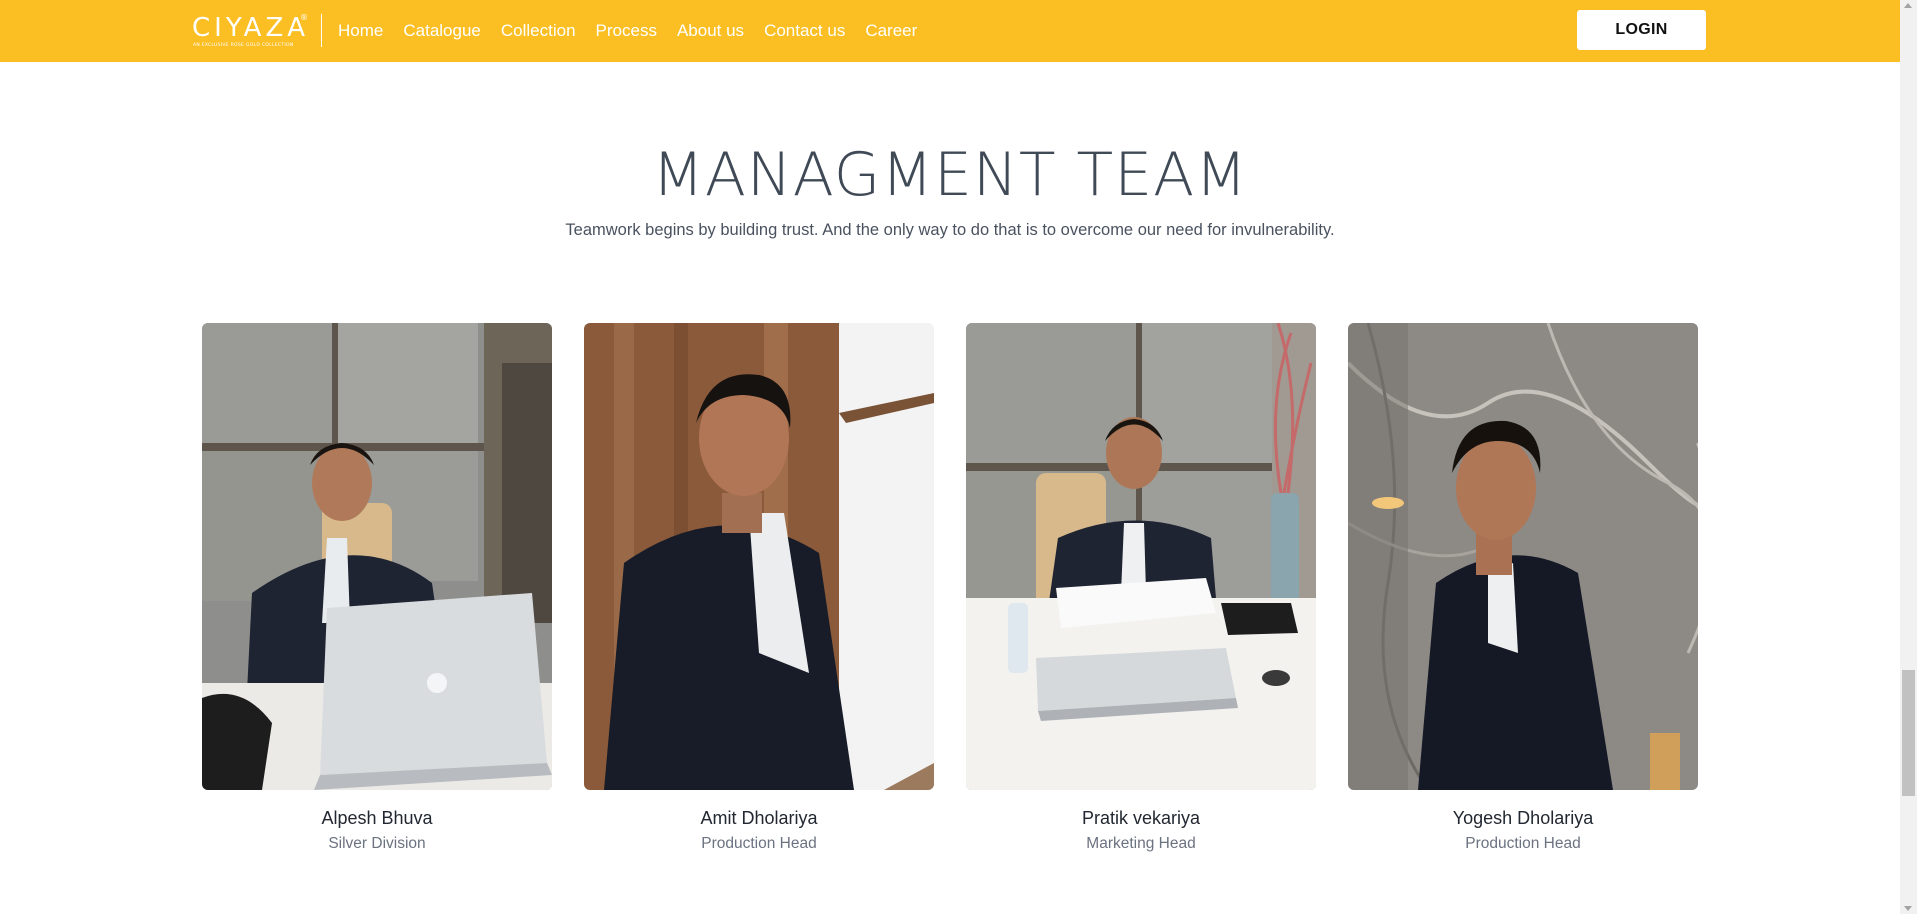 Image resolution: width=1917 pixels, height=914 pixels. Describe the element at coordinates (538, 31) in the screenshot. I see `nav-link-collection: Collection` at that location.